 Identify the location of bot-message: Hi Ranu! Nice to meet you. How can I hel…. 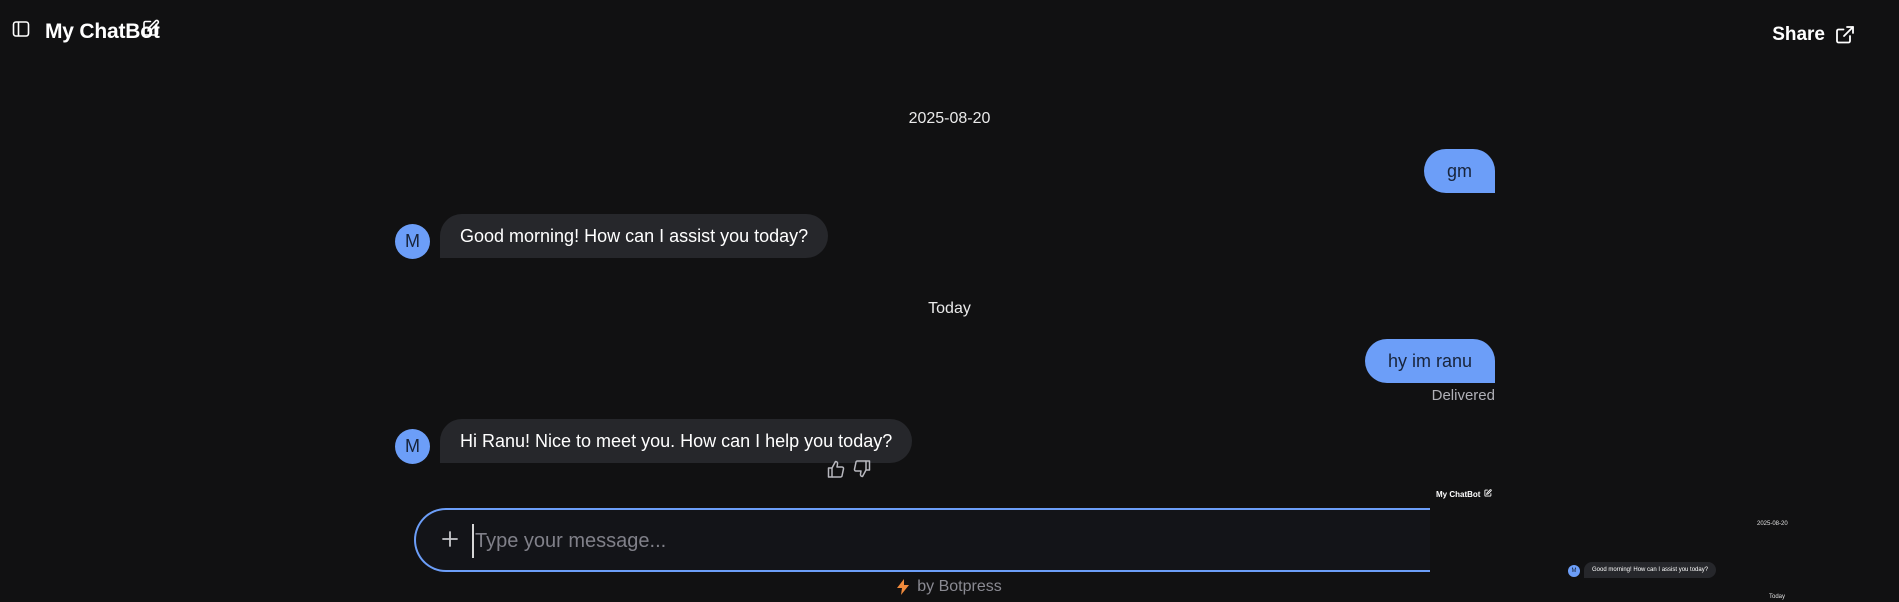
(676, 441).